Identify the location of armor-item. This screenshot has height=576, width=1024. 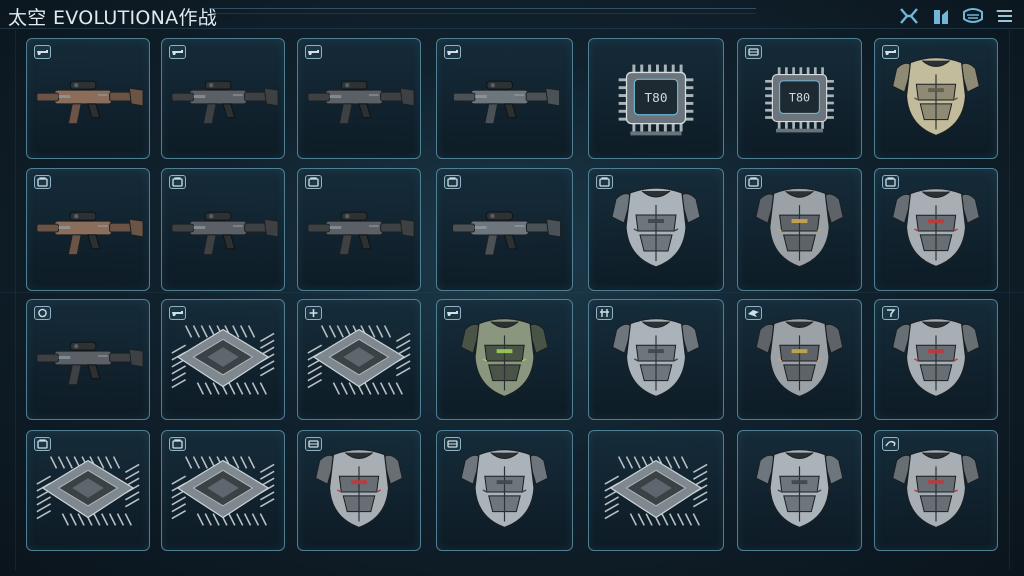
(799, 490).